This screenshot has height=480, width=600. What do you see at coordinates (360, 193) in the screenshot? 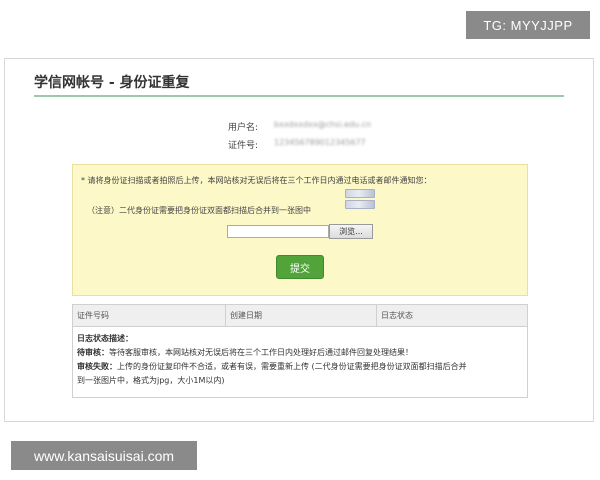
I see `id-card-front-icon` at bounding box center [360, 193].